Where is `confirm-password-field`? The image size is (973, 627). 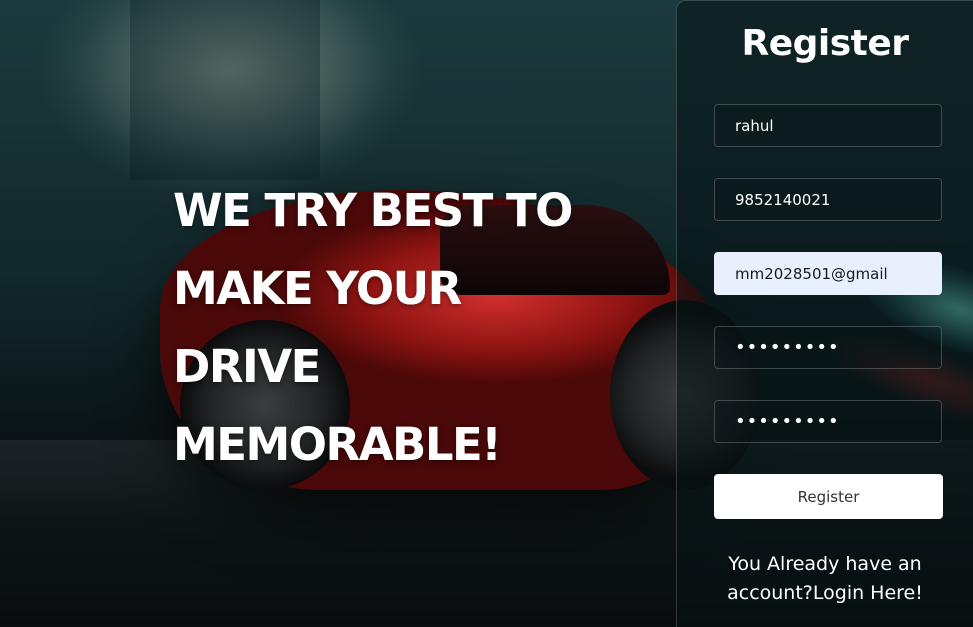 confirm-password-field is located at coordinates (828, 421).